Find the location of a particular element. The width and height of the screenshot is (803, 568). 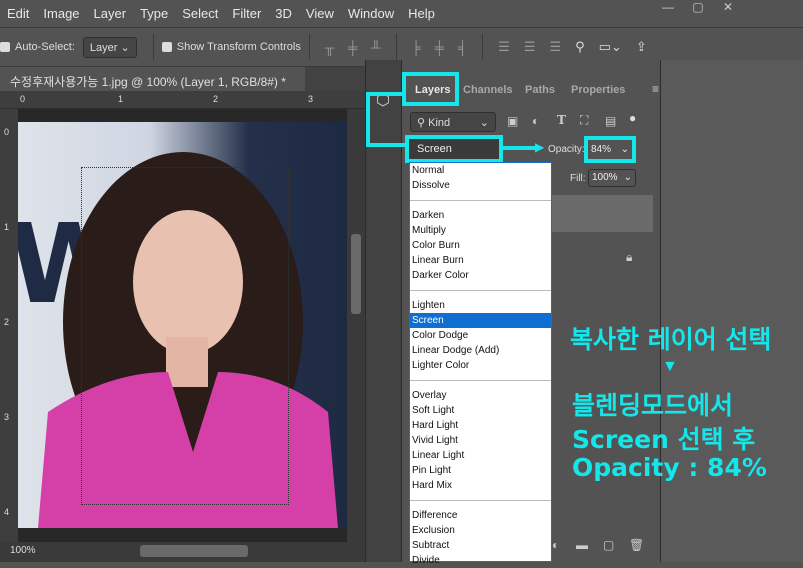

layer-row-selected is located at coordinates (602, 213).